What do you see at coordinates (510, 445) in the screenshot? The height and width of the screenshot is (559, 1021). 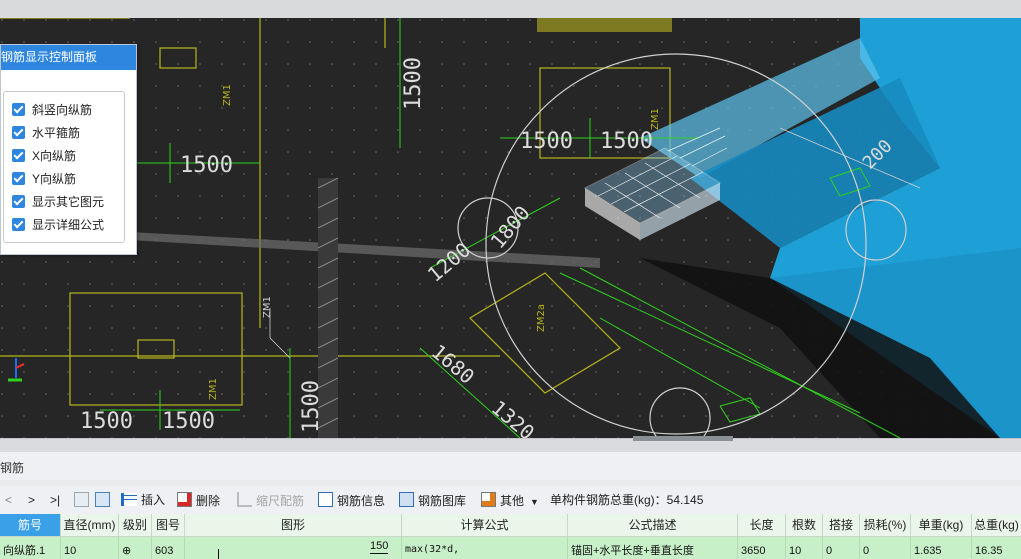 I see `splitter` at bounding box center [510, 445].